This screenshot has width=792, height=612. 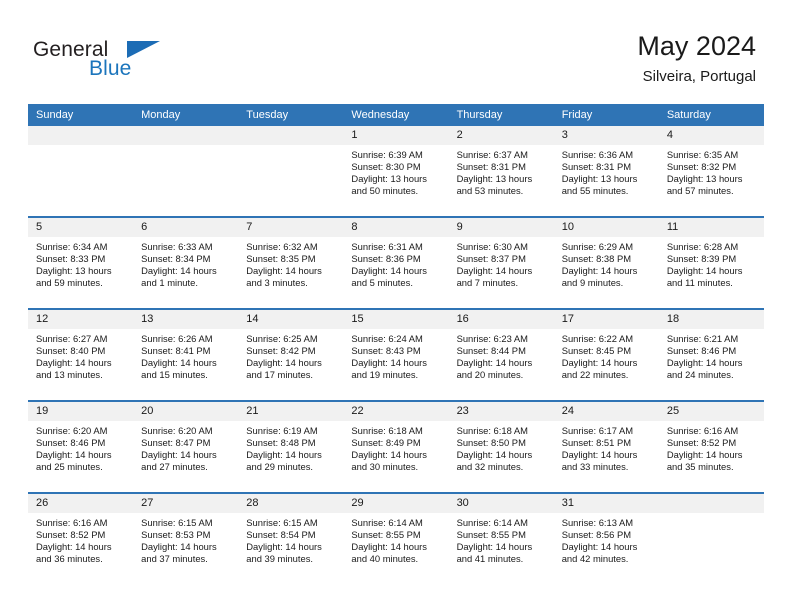 I want to click on daylight-text-line2: and 33 minutes., so click(x=595, y=467).